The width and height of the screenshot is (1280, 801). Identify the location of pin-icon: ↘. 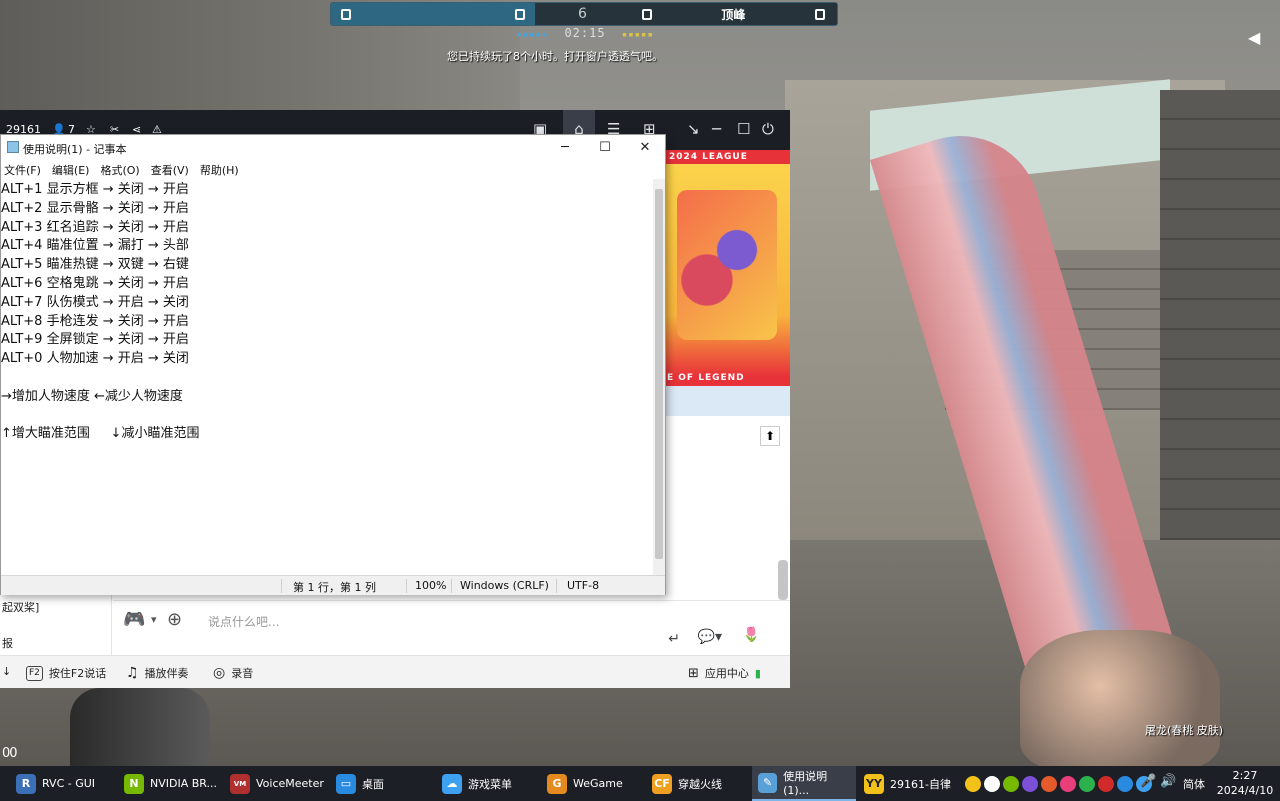
(693, 129).